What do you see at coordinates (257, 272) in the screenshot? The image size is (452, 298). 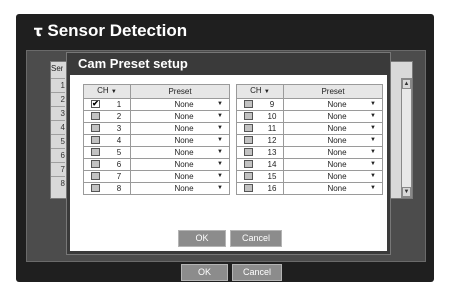 I see `cancel-button: Cancel` at bounding box center [257, 272].